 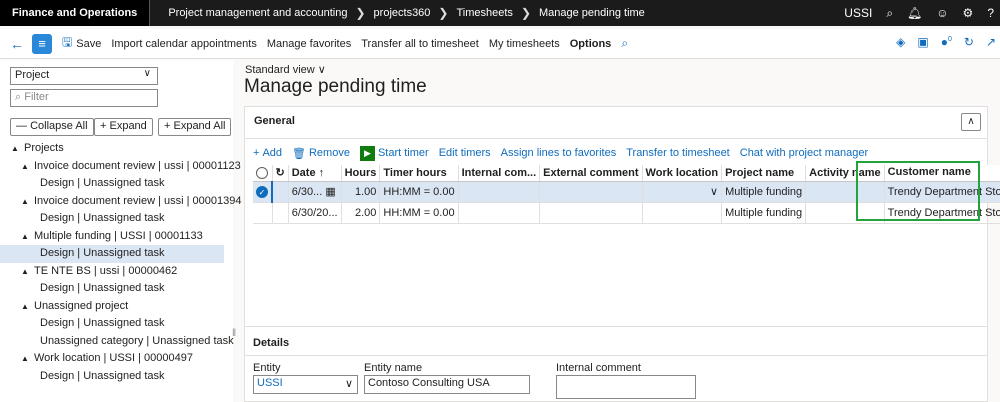 I want to click on app-brand: Finance and Operations, so click(x=75, y=13).